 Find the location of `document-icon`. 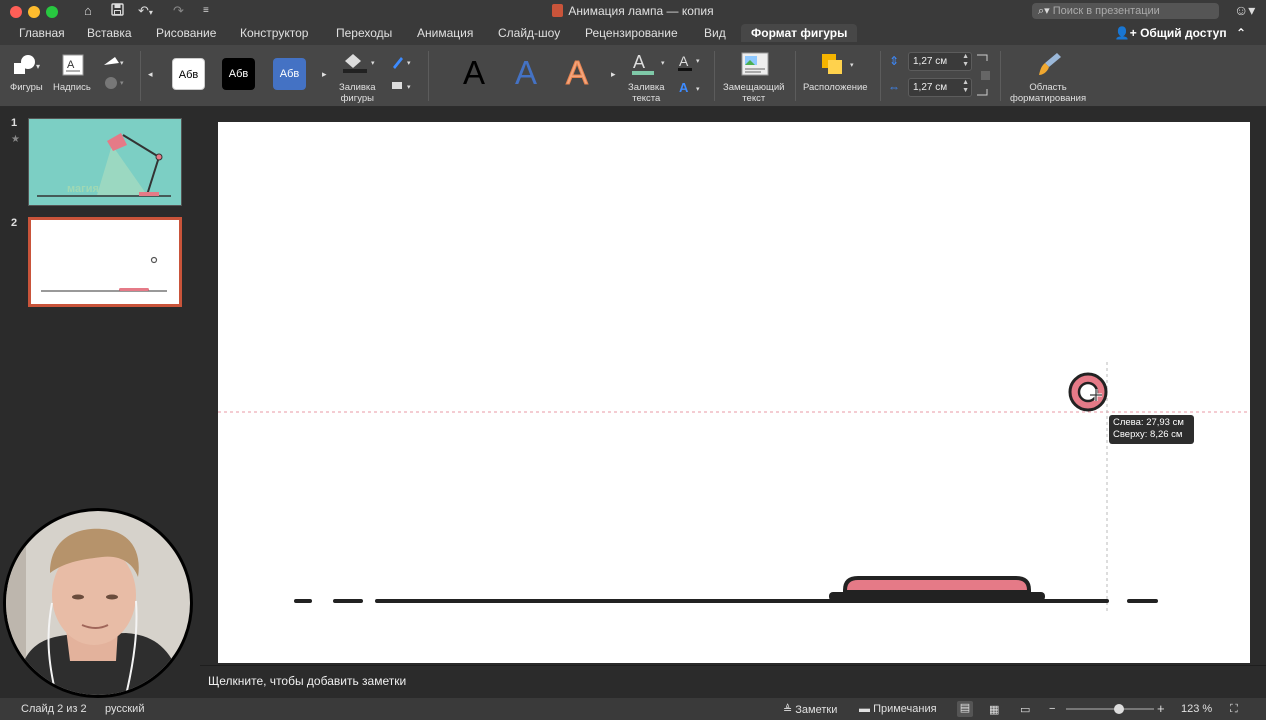

document-icon is located at coordinates (558, 10).